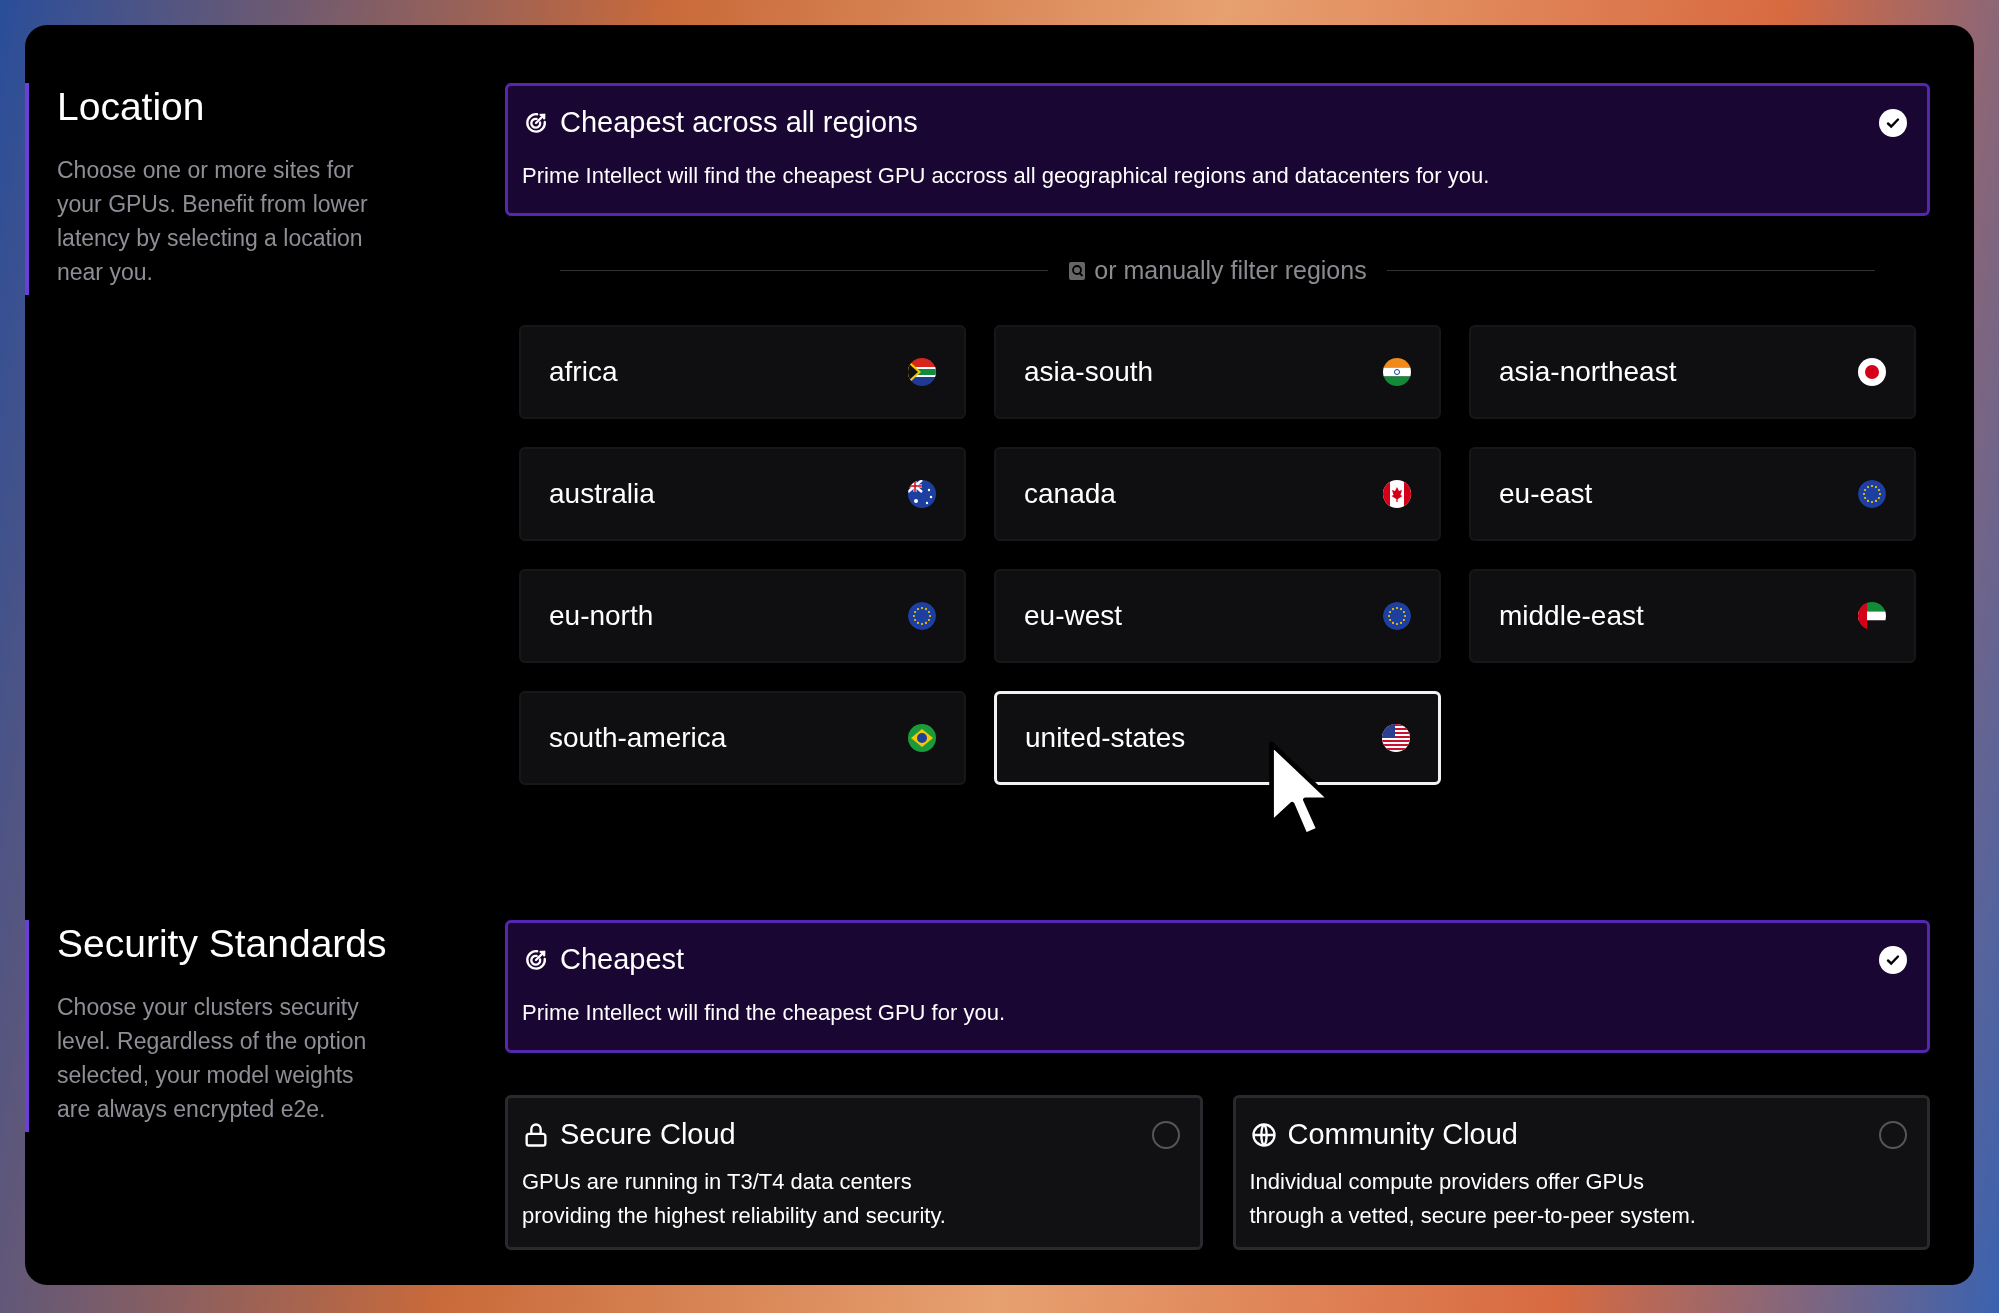  Describe the element at coordinates (1403, 1134) in the screenshot. I see `option-title: Community Cloud` at that location.